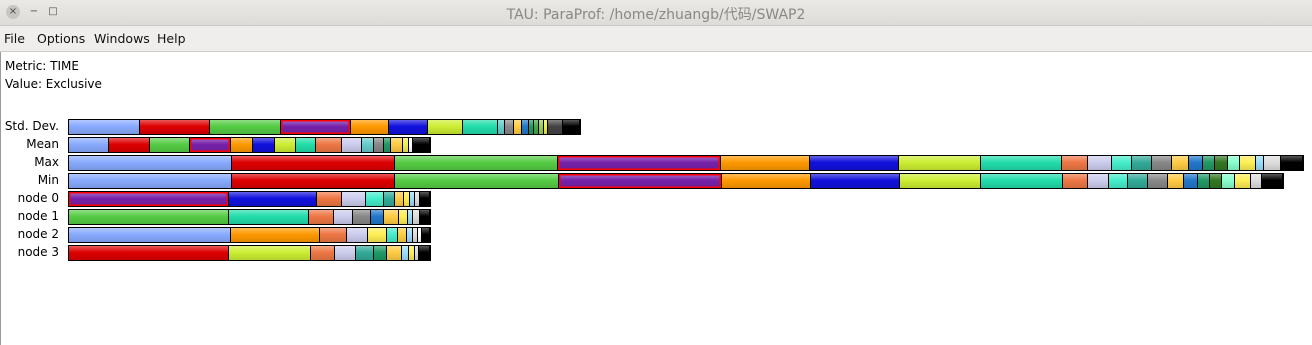 The image size is (1312, 345). I want to click on row-label: node 0, so click(30, 198).